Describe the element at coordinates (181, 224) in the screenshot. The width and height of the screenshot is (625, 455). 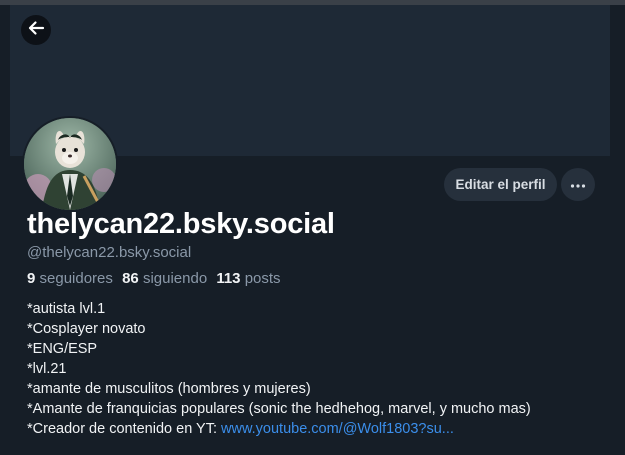
I see `display-name: thelycan22.bsky.social` at that location.